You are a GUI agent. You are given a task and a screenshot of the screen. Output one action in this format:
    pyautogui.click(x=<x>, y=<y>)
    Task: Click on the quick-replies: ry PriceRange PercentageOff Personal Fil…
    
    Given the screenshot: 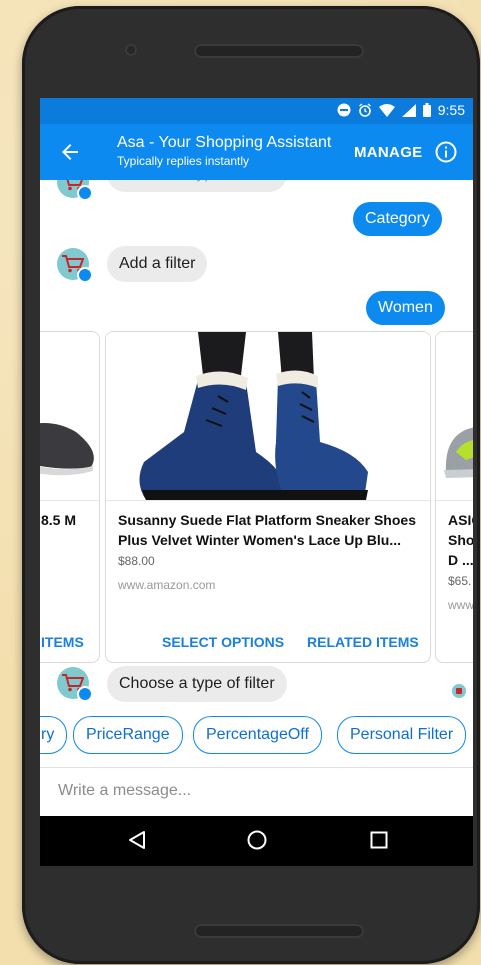 What is the action you would take?
    pyautogui.click(x=256, y=737)
    